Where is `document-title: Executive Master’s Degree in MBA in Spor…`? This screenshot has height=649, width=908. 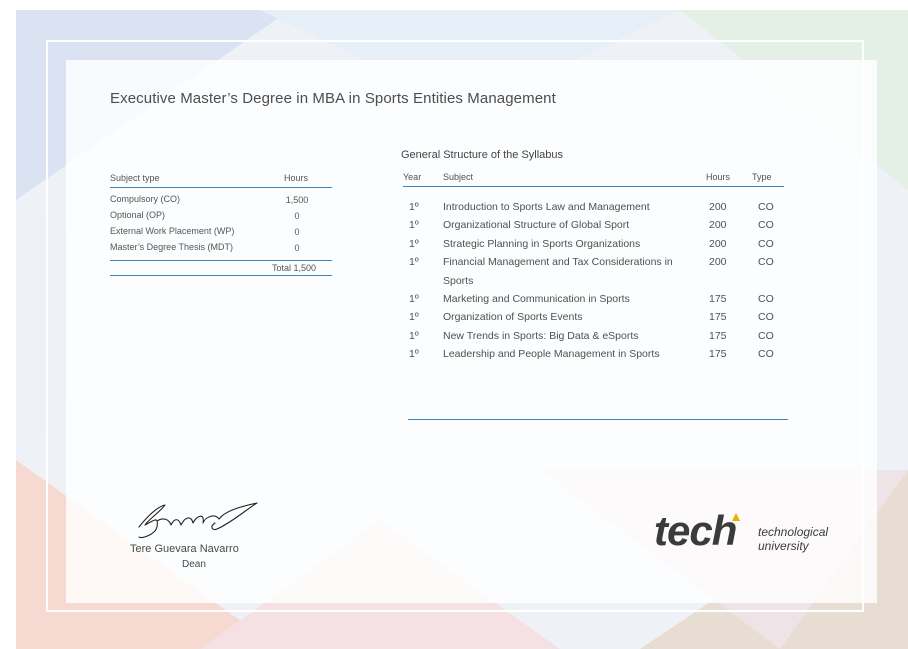 document-title: Executive Master’s Degree in MBA in Spor… is located at coordinates (333, 98).